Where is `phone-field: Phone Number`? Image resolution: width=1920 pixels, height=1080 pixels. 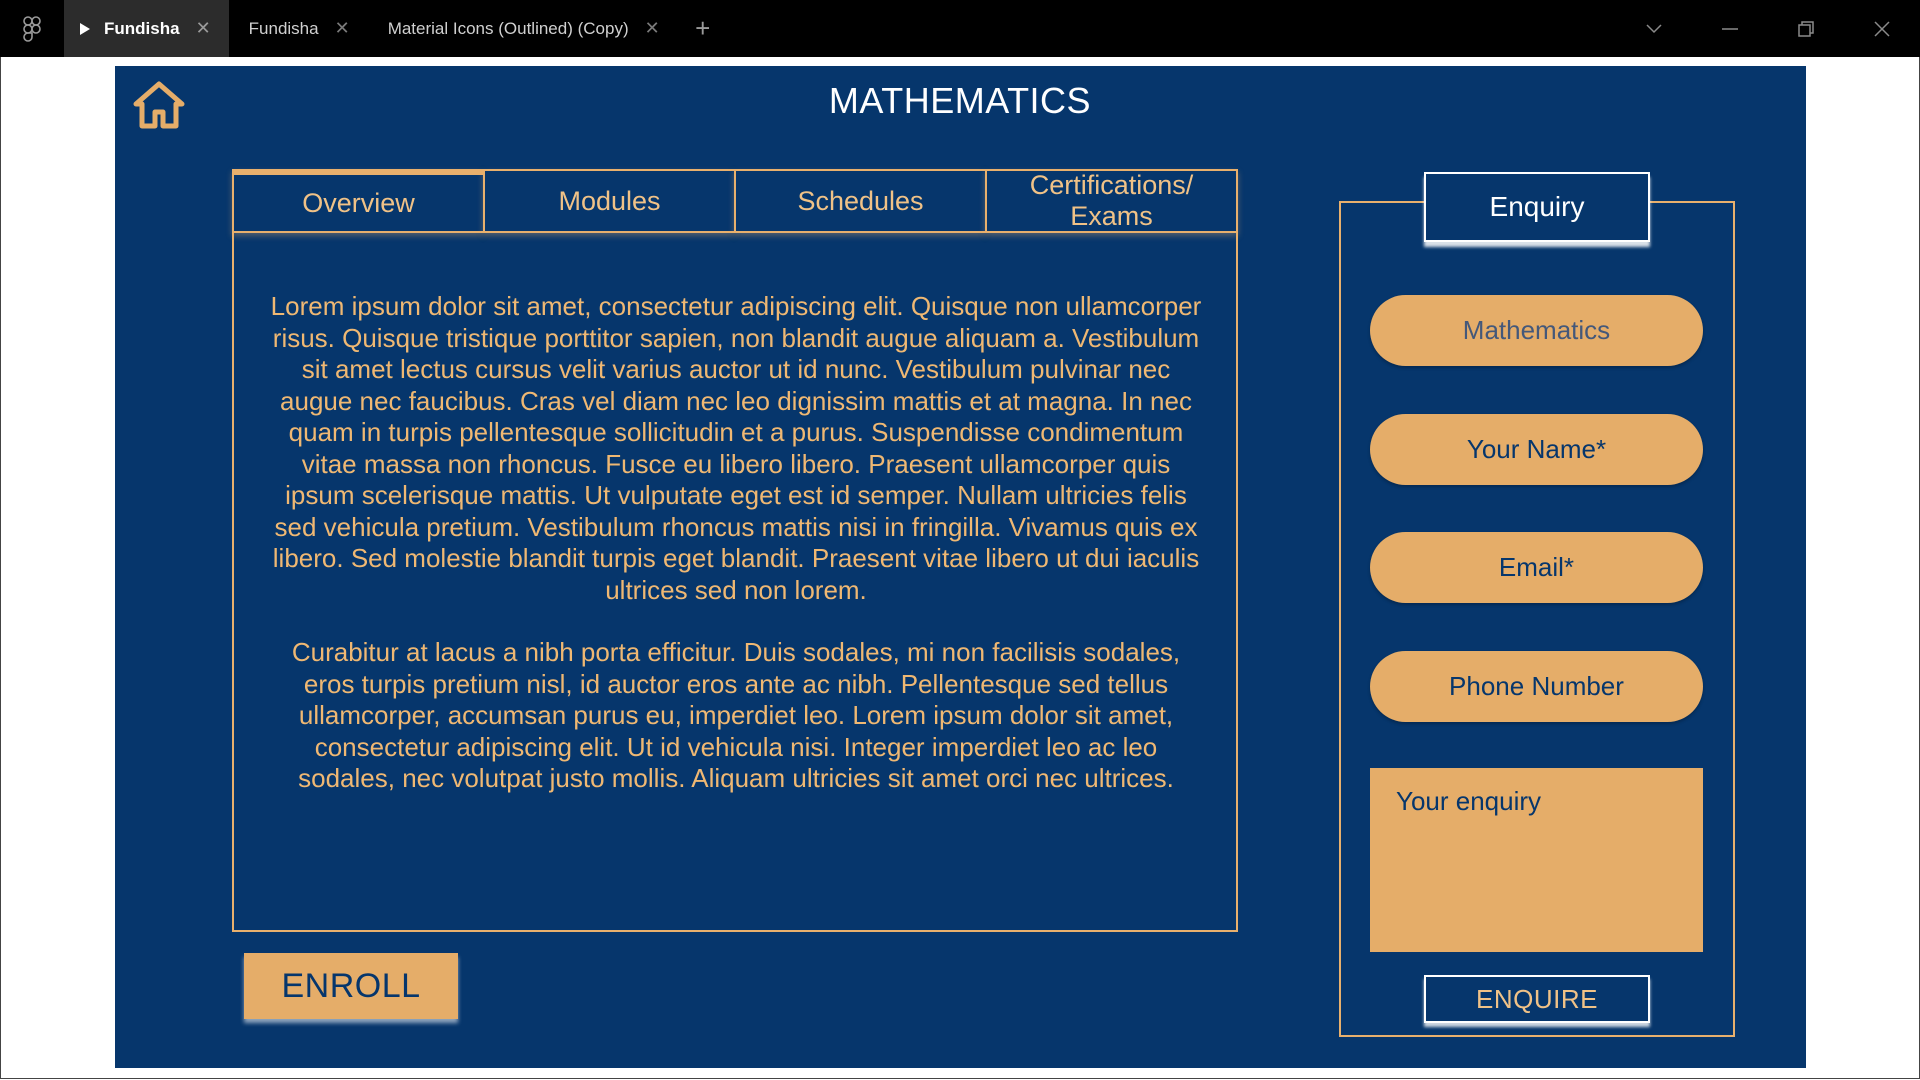
phone-field: Phone Number is located at coordinates (1536, 686).